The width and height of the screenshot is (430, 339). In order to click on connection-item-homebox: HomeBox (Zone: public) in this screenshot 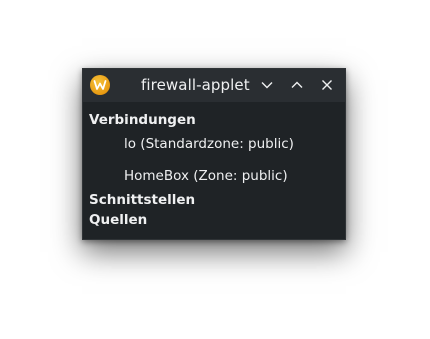, I will do `click(214, 175)`.